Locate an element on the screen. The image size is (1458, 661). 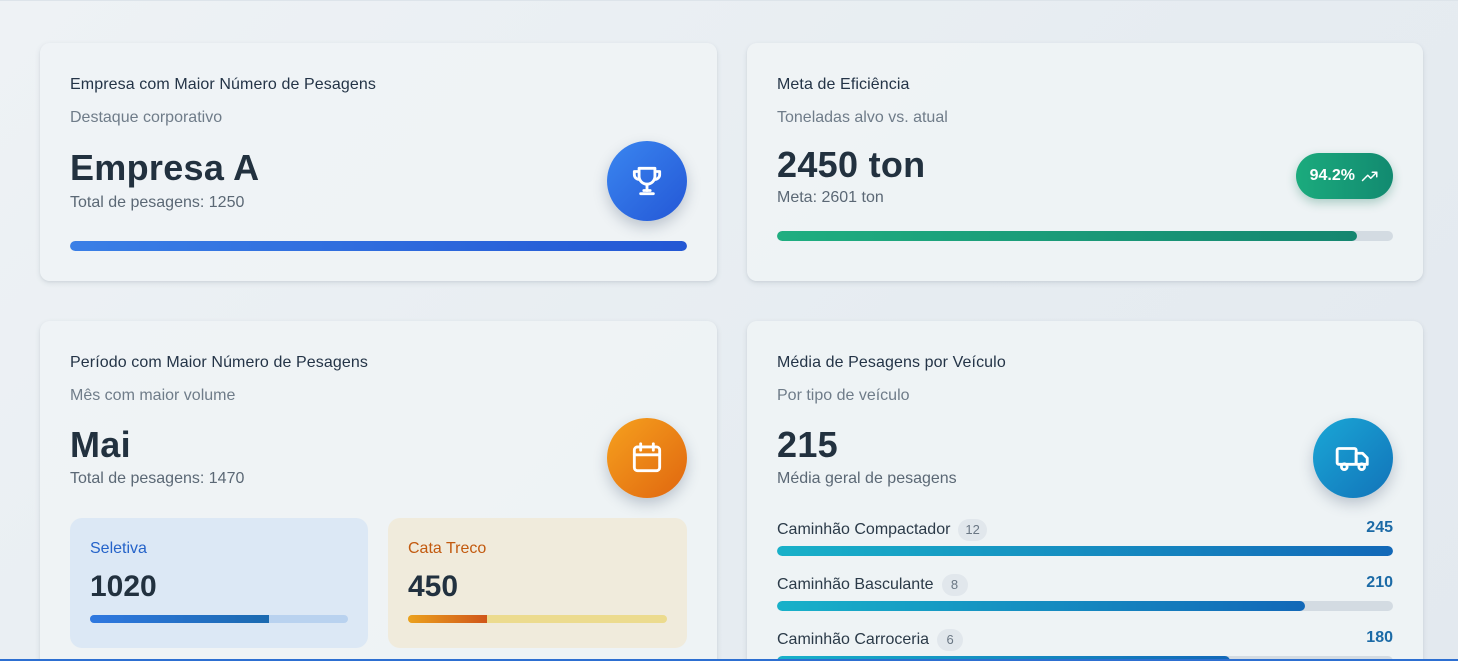
trending-up-icon is located at coordinates (1369, 176).